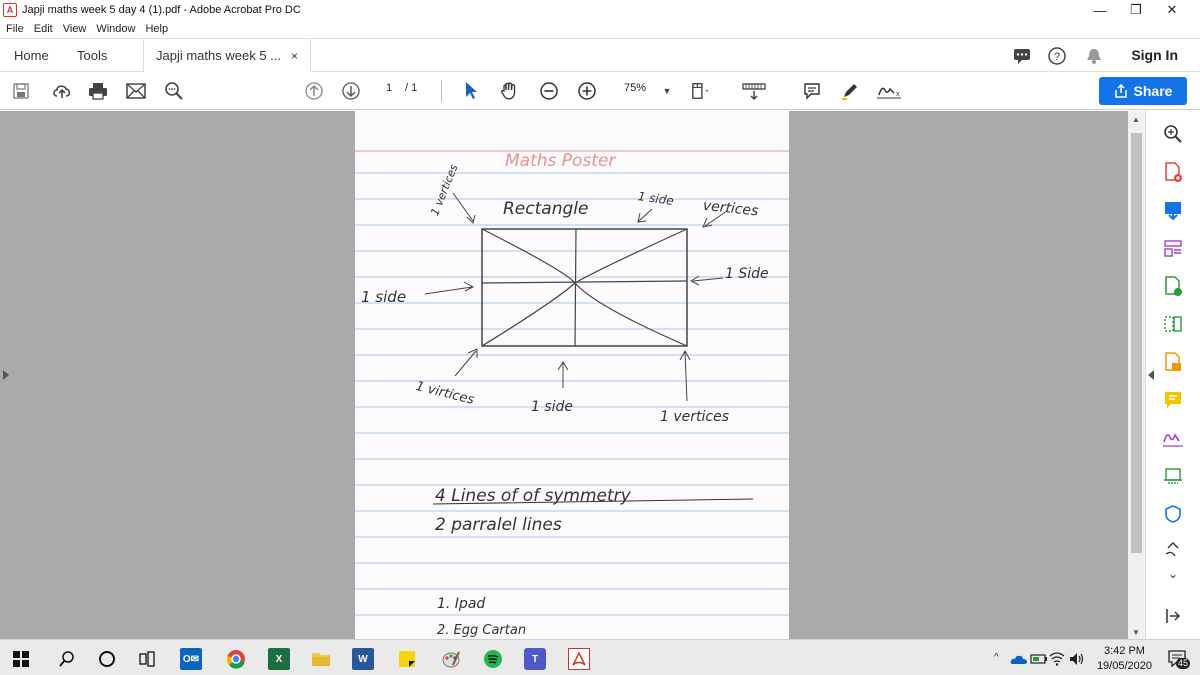  What do you see at coordinates (1173, 210) in the screenshot?
I see `export-pdf-icon` at bounding box center [1173, 210].